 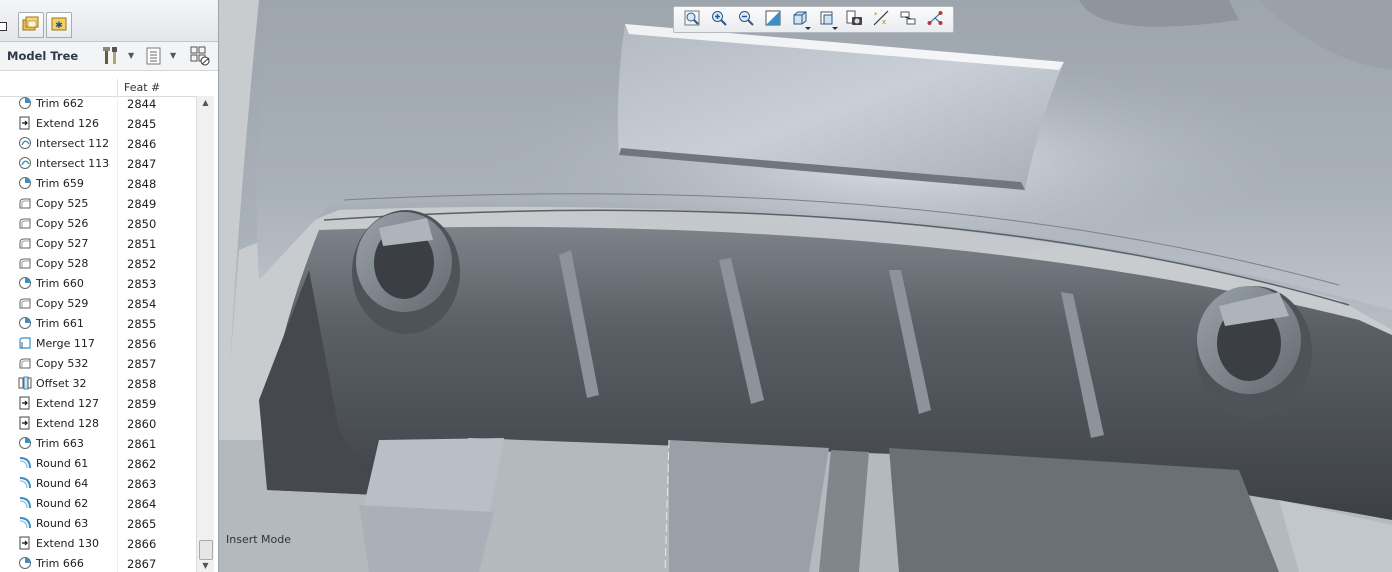 What do you see at coordinates (154, 57) in the screenshot?
I see `show-columns-icon` at bounding box center [154, 57].